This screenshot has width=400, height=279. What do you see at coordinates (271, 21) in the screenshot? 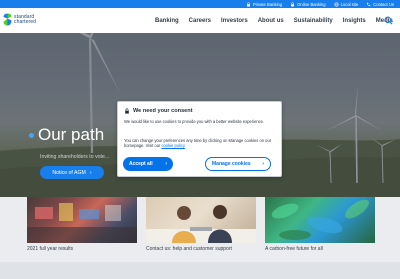
I see `nav-about-us: About us` at bounding box center [271, 21].